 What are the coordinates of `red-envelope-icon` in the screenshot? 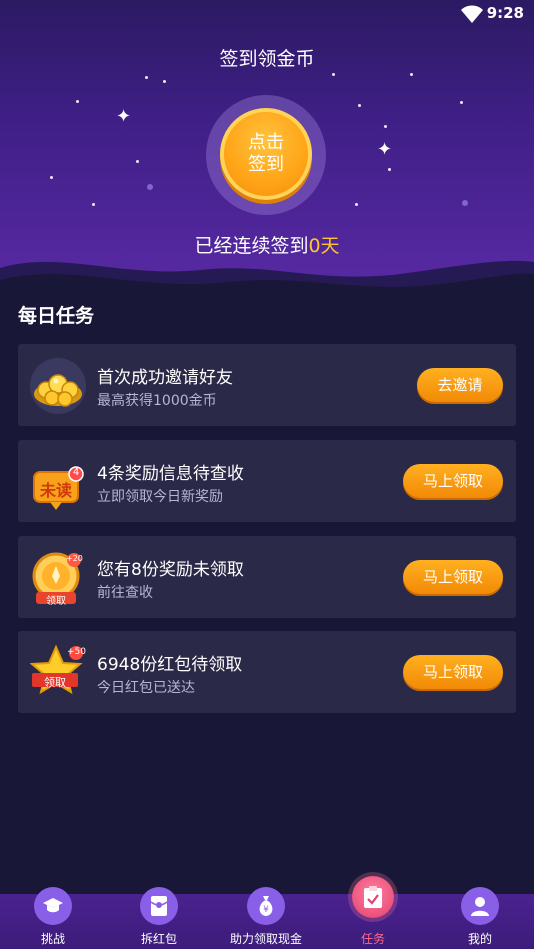 It's located at (159, 906).